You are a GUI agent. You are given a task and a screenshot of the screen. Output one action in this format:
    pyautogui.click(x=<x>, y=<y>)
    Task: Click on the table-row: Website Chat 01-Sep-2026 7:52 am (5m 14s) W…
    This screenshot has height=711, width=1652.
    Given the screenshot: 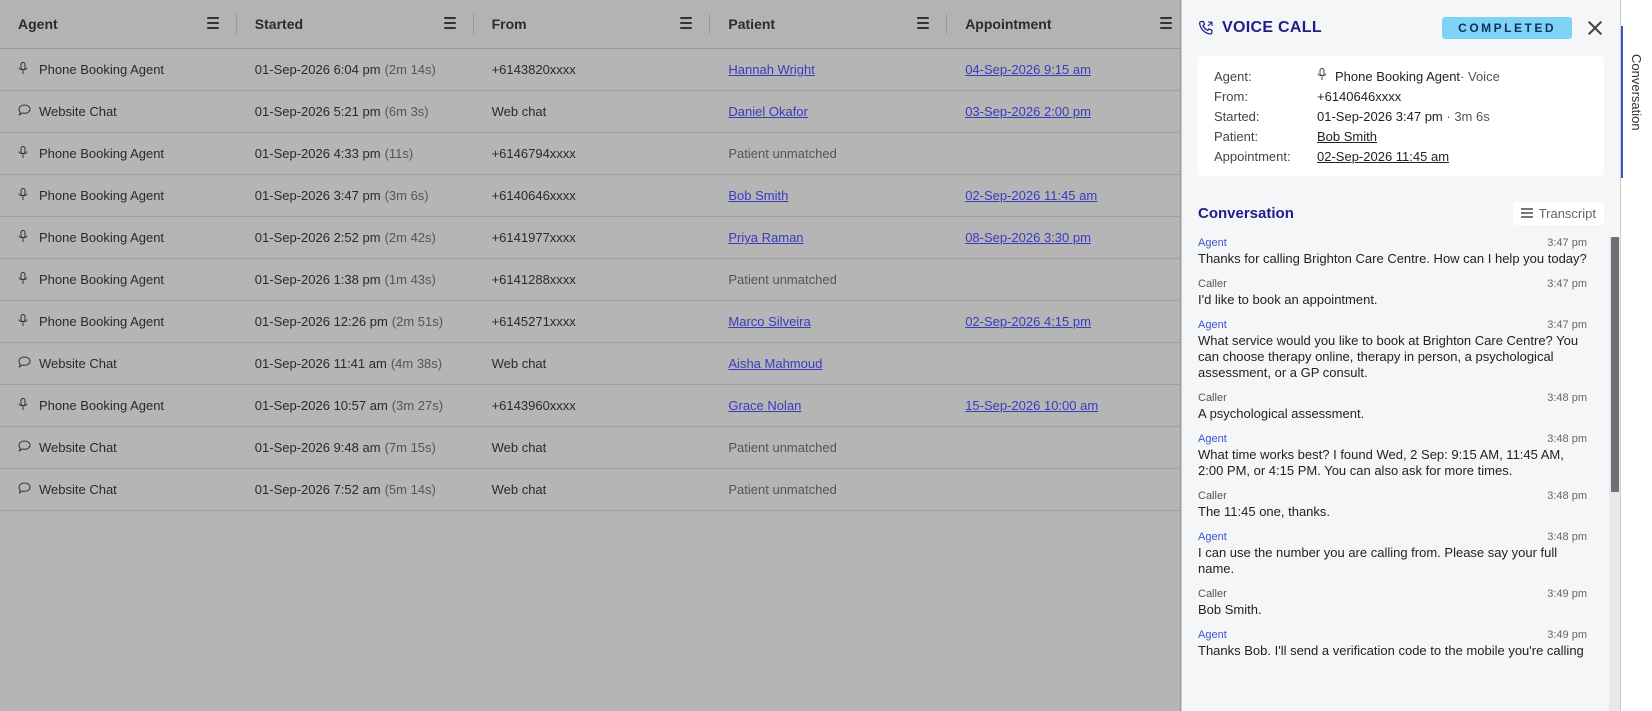 What is the action you would take?
    pyautogui.click(x=590, y=490)
    